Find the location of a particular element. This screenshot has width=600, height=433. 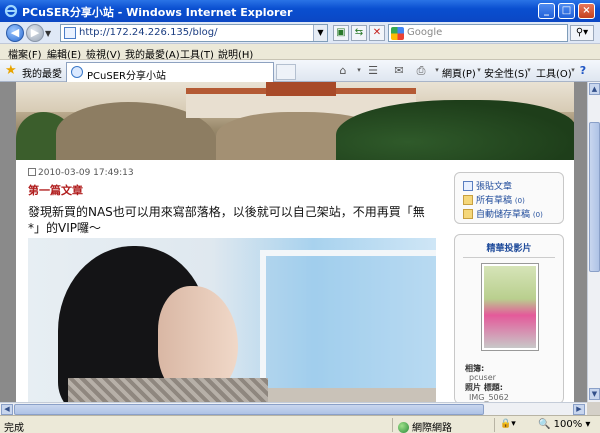

sidebar-link-autosave-drafts: 自動儲存草稿 (0) is located at coordinates (503, 213).